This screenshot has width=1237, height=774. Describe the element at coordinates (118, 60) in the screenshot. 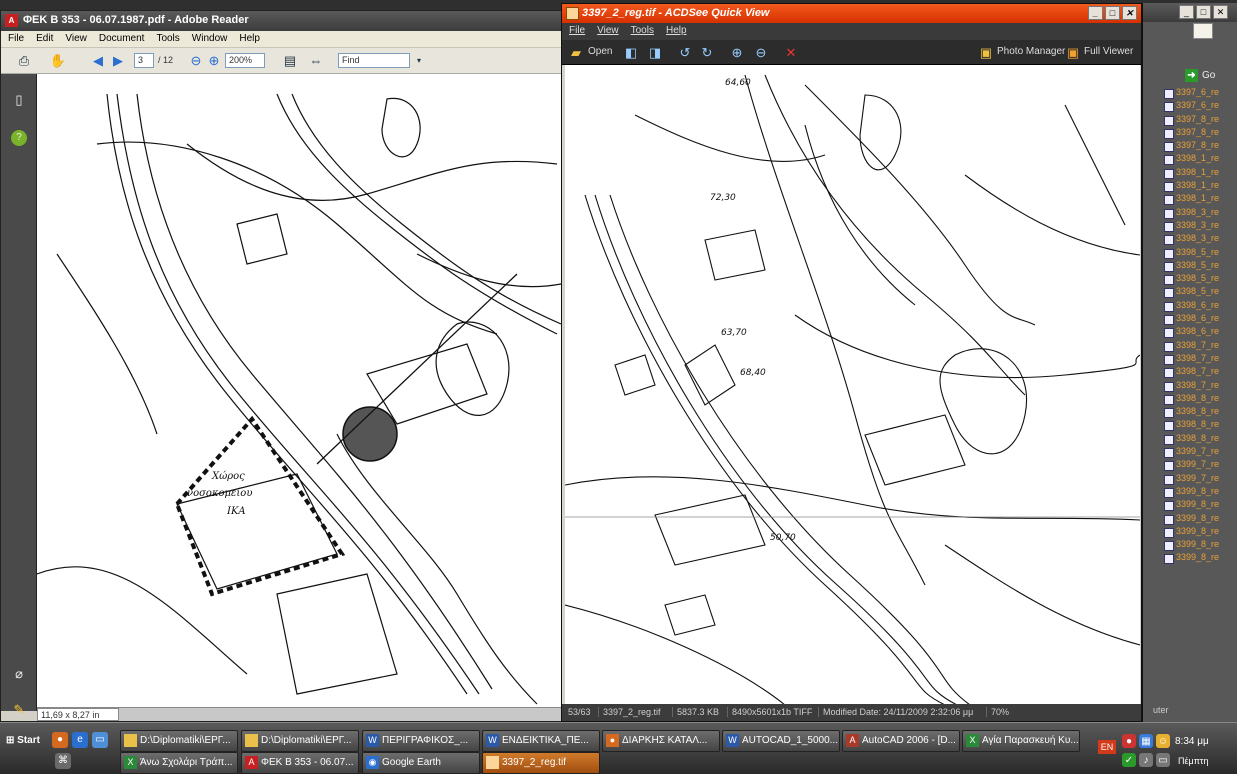

I see `next-page-icon: ▶` at that location.